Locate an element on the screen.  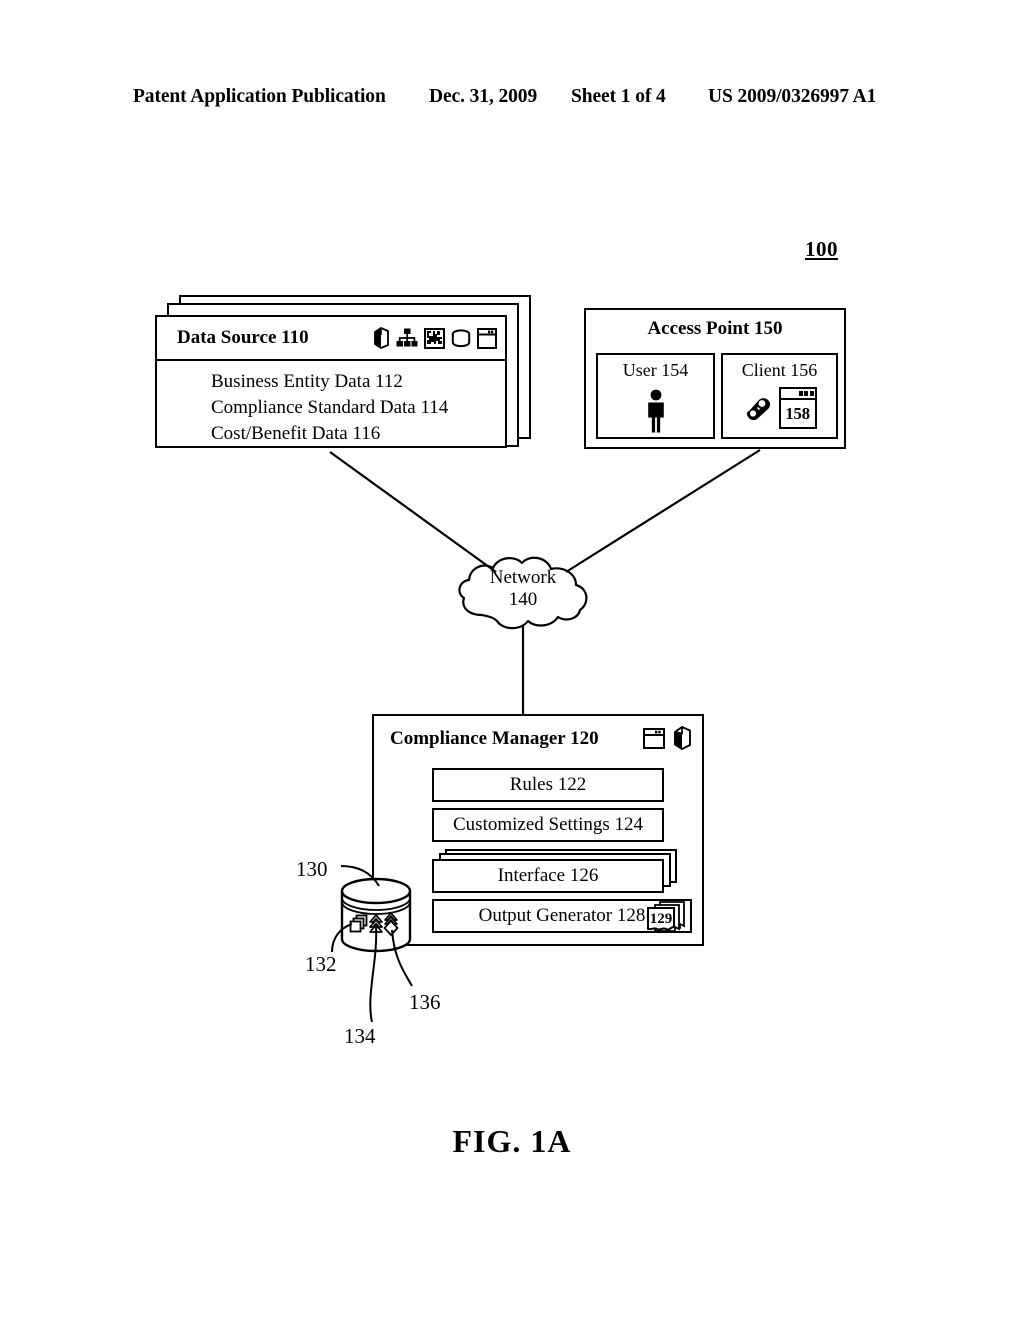
data-source-item: Compliance Standard Data 114 is located at coordinates (330, 408).